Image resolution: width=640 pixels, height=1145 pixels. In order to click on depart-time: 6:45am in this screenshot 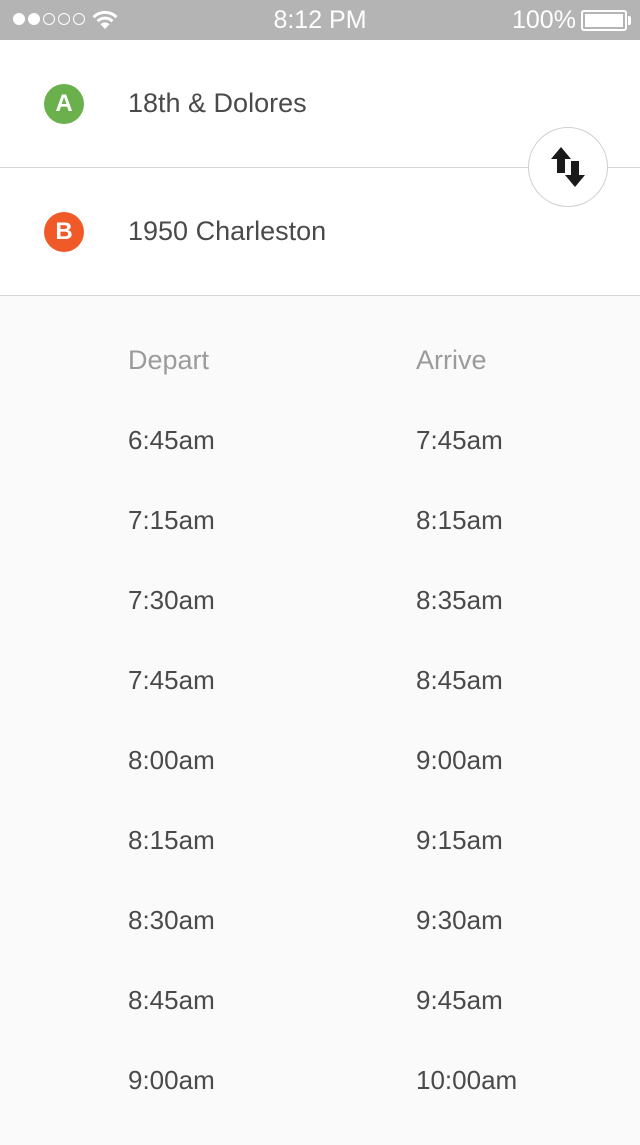, I will do `click(171, 440)`.